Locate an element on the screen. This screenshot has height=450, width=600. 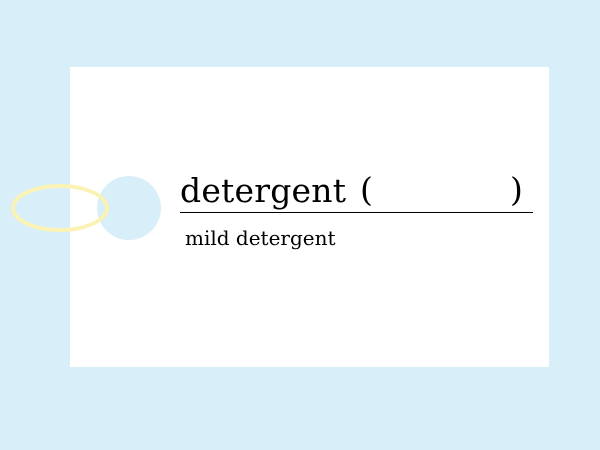
example-phrase: mild detergent is located at coordinates (260, 238).